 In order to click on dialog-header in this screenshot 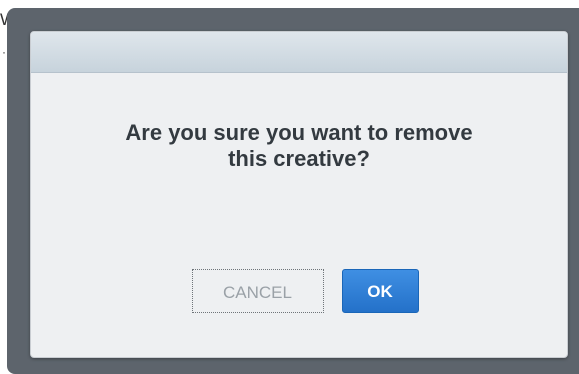, I will do `click(299, 52)`.